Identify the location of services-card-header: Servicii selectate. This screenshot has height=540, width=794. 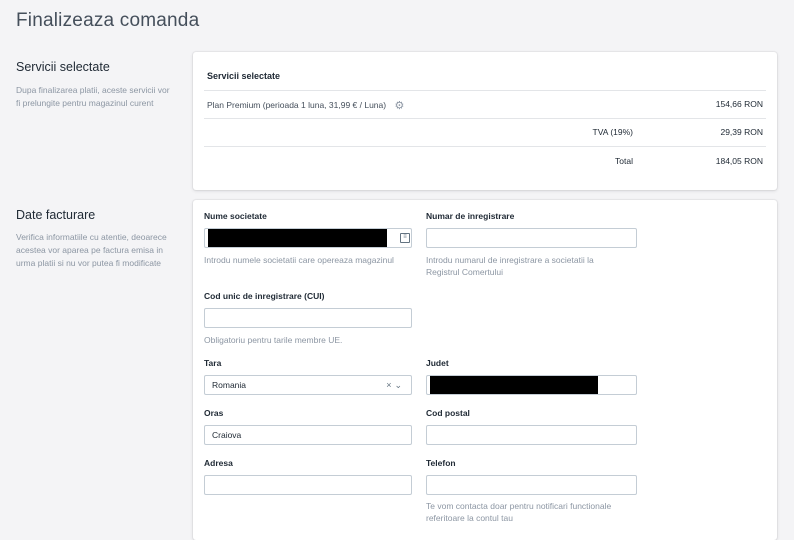
(244, 76).